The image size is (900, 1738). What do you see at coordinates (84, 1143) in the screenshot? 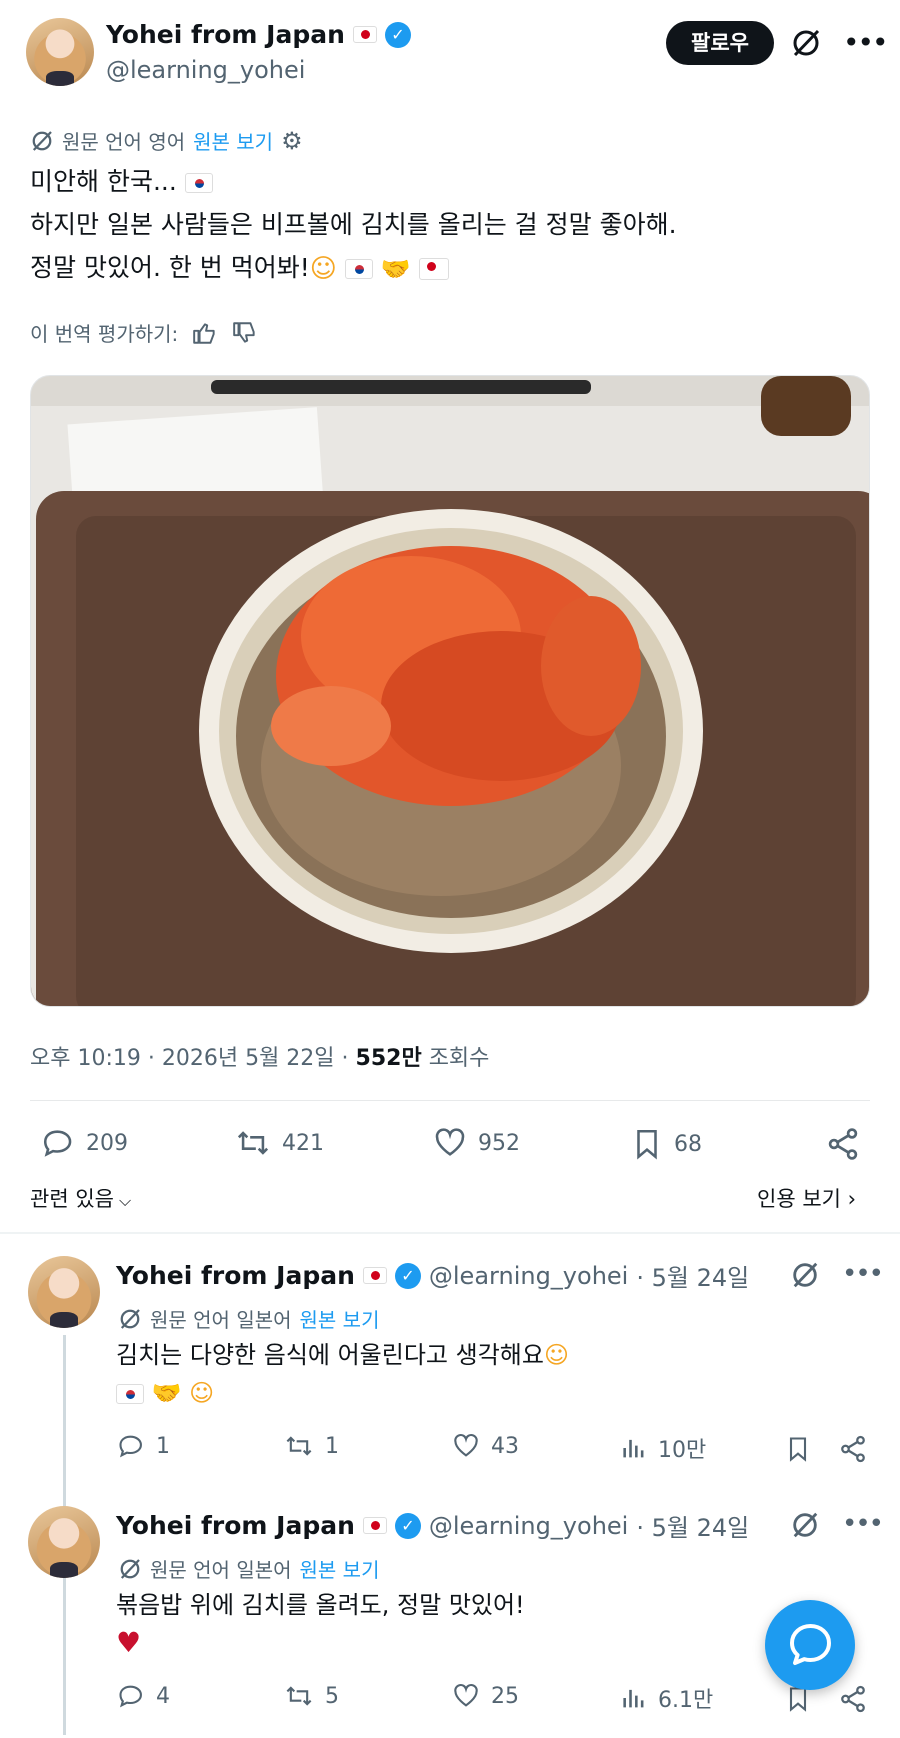
I see `reply-action: 209` at bounding box center [84, 1143].